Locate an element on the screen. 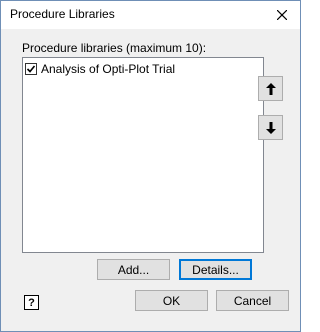  arrow-up-icon is located at coordinates (270, 88).